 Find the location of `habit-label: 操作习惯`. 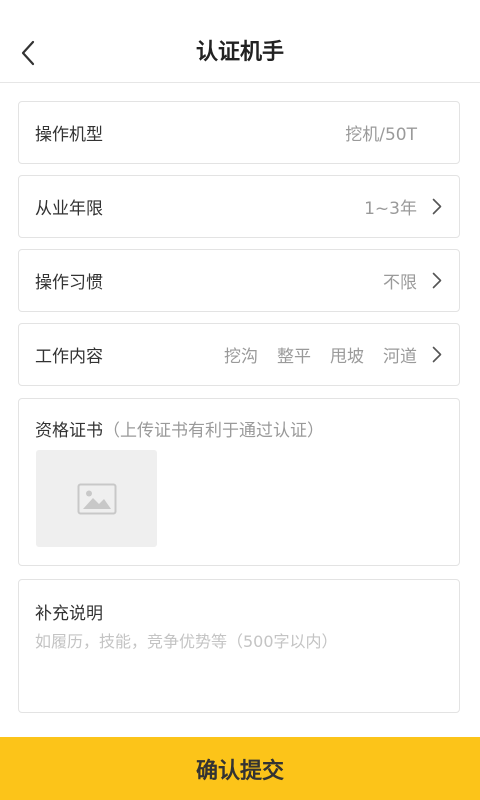

habit-label: 操作习惯 is located at coordinates (69, 283).